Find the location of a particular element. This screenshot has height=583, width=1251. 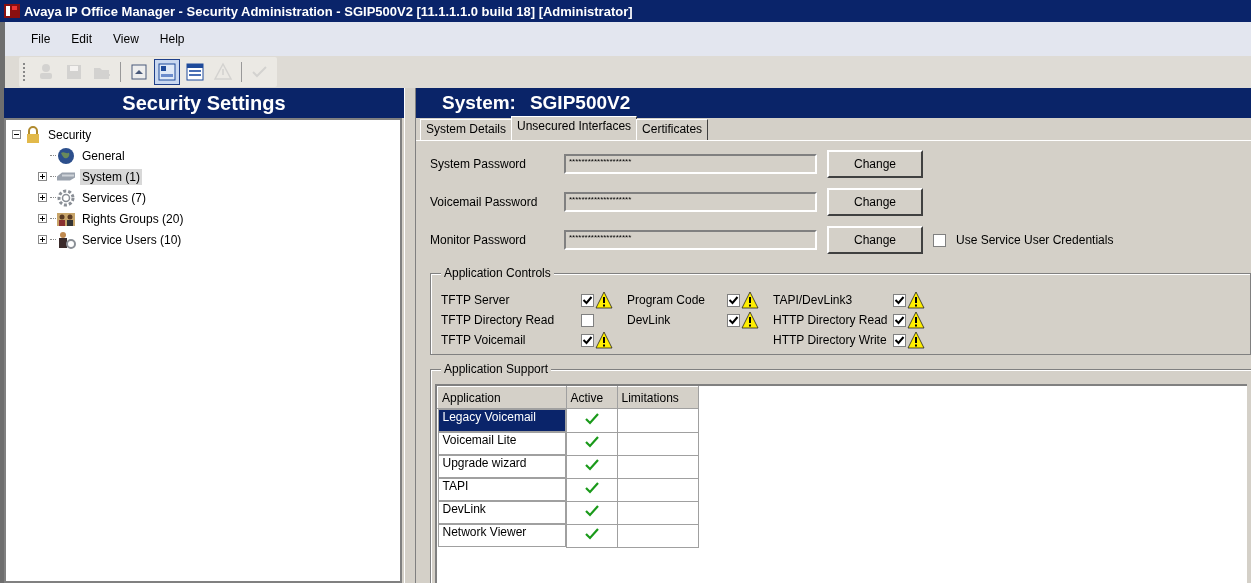

menu-item: Help is located at coordinates (174, 39).